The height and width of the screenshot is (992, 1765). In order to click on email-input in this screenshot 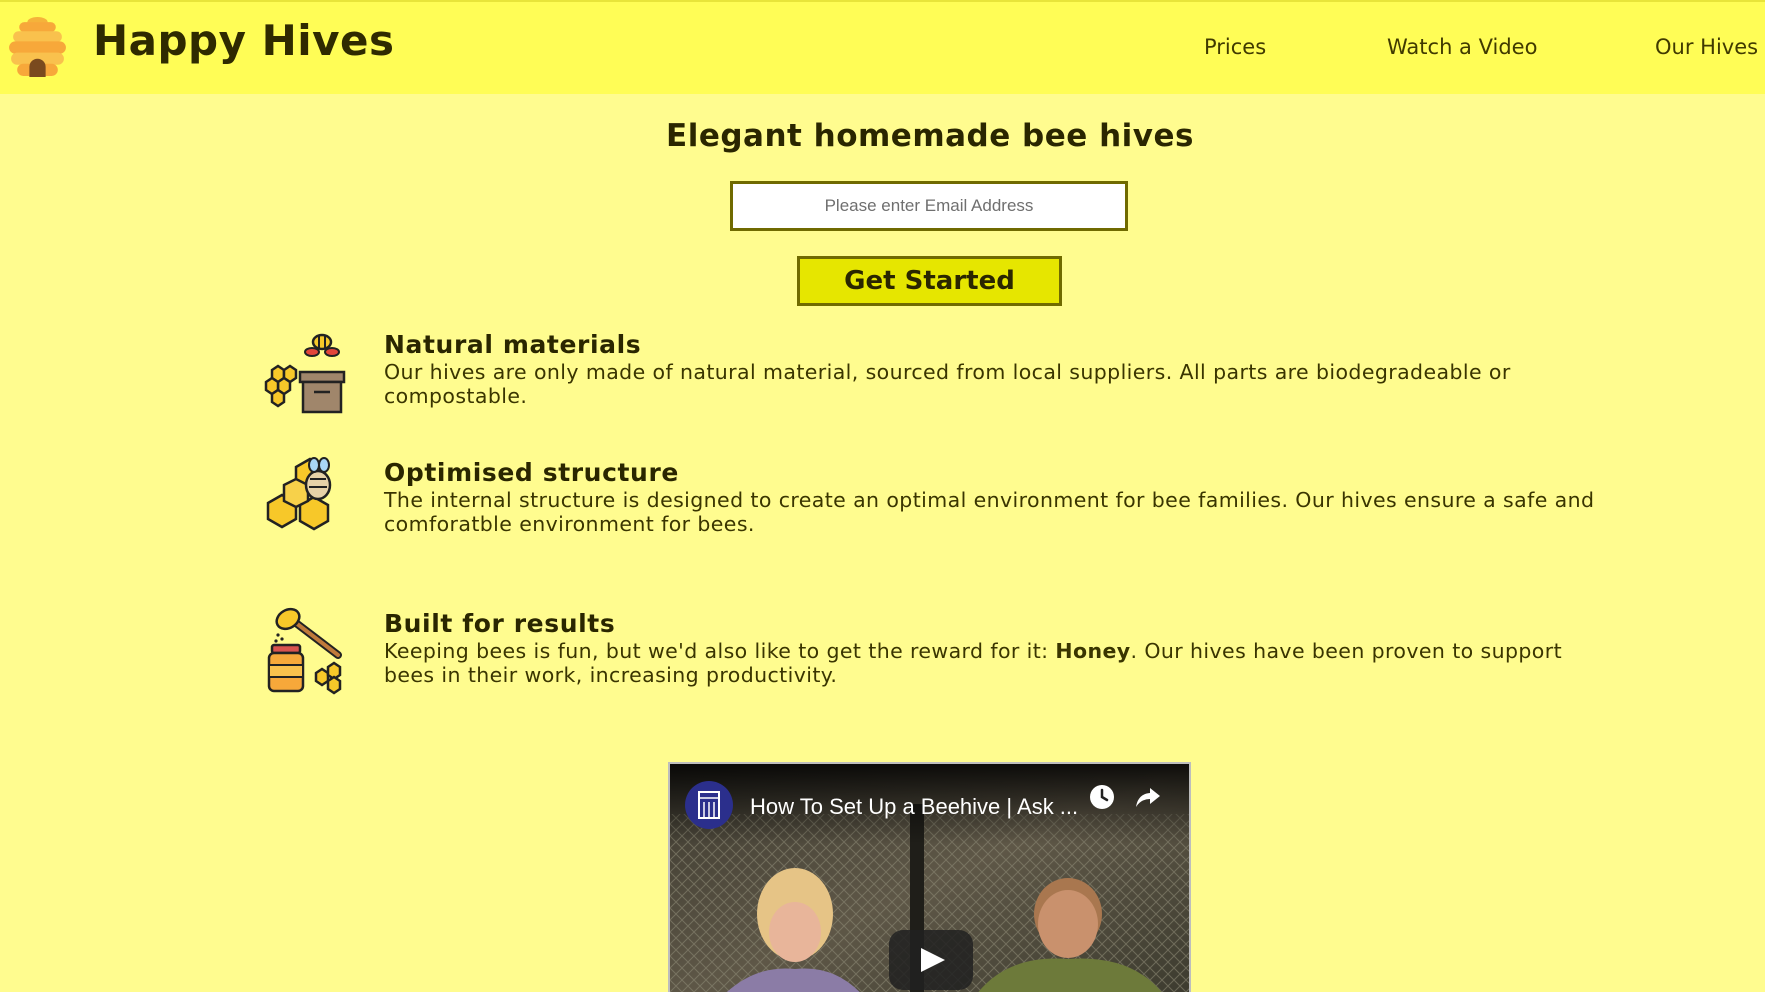, I will do `click(929, 206)`.